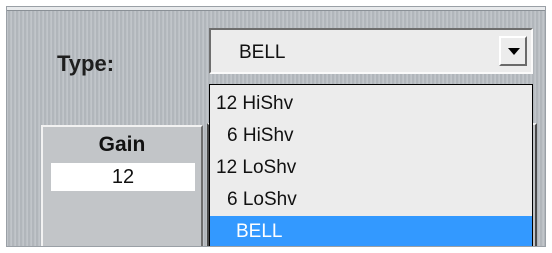 This screenshot has width=552, height=253. What do you see at coordinates (371, 231) in the screenshot?
I see `dropdown-option-bell: BELL` at bounding box center [371, 231].